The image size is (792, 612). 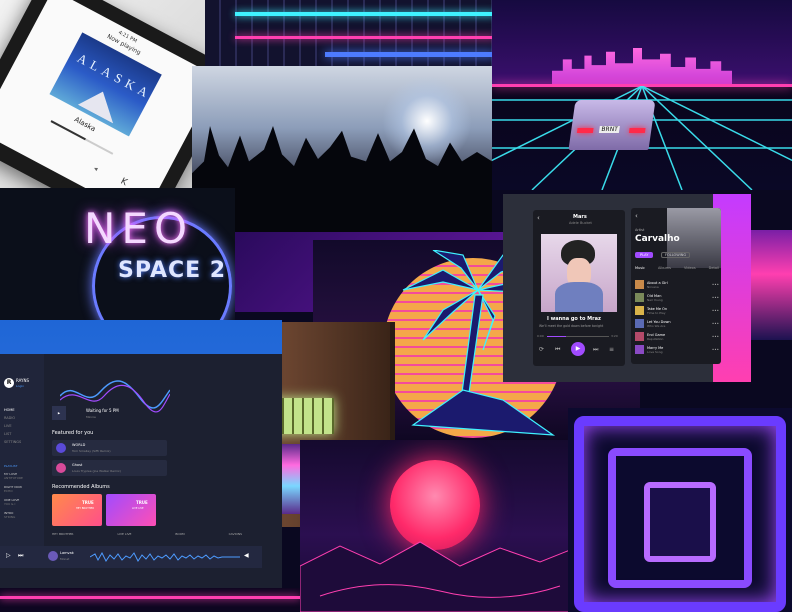 I want to click on artist-play-button: PLAY, so click(x=644, y=255).